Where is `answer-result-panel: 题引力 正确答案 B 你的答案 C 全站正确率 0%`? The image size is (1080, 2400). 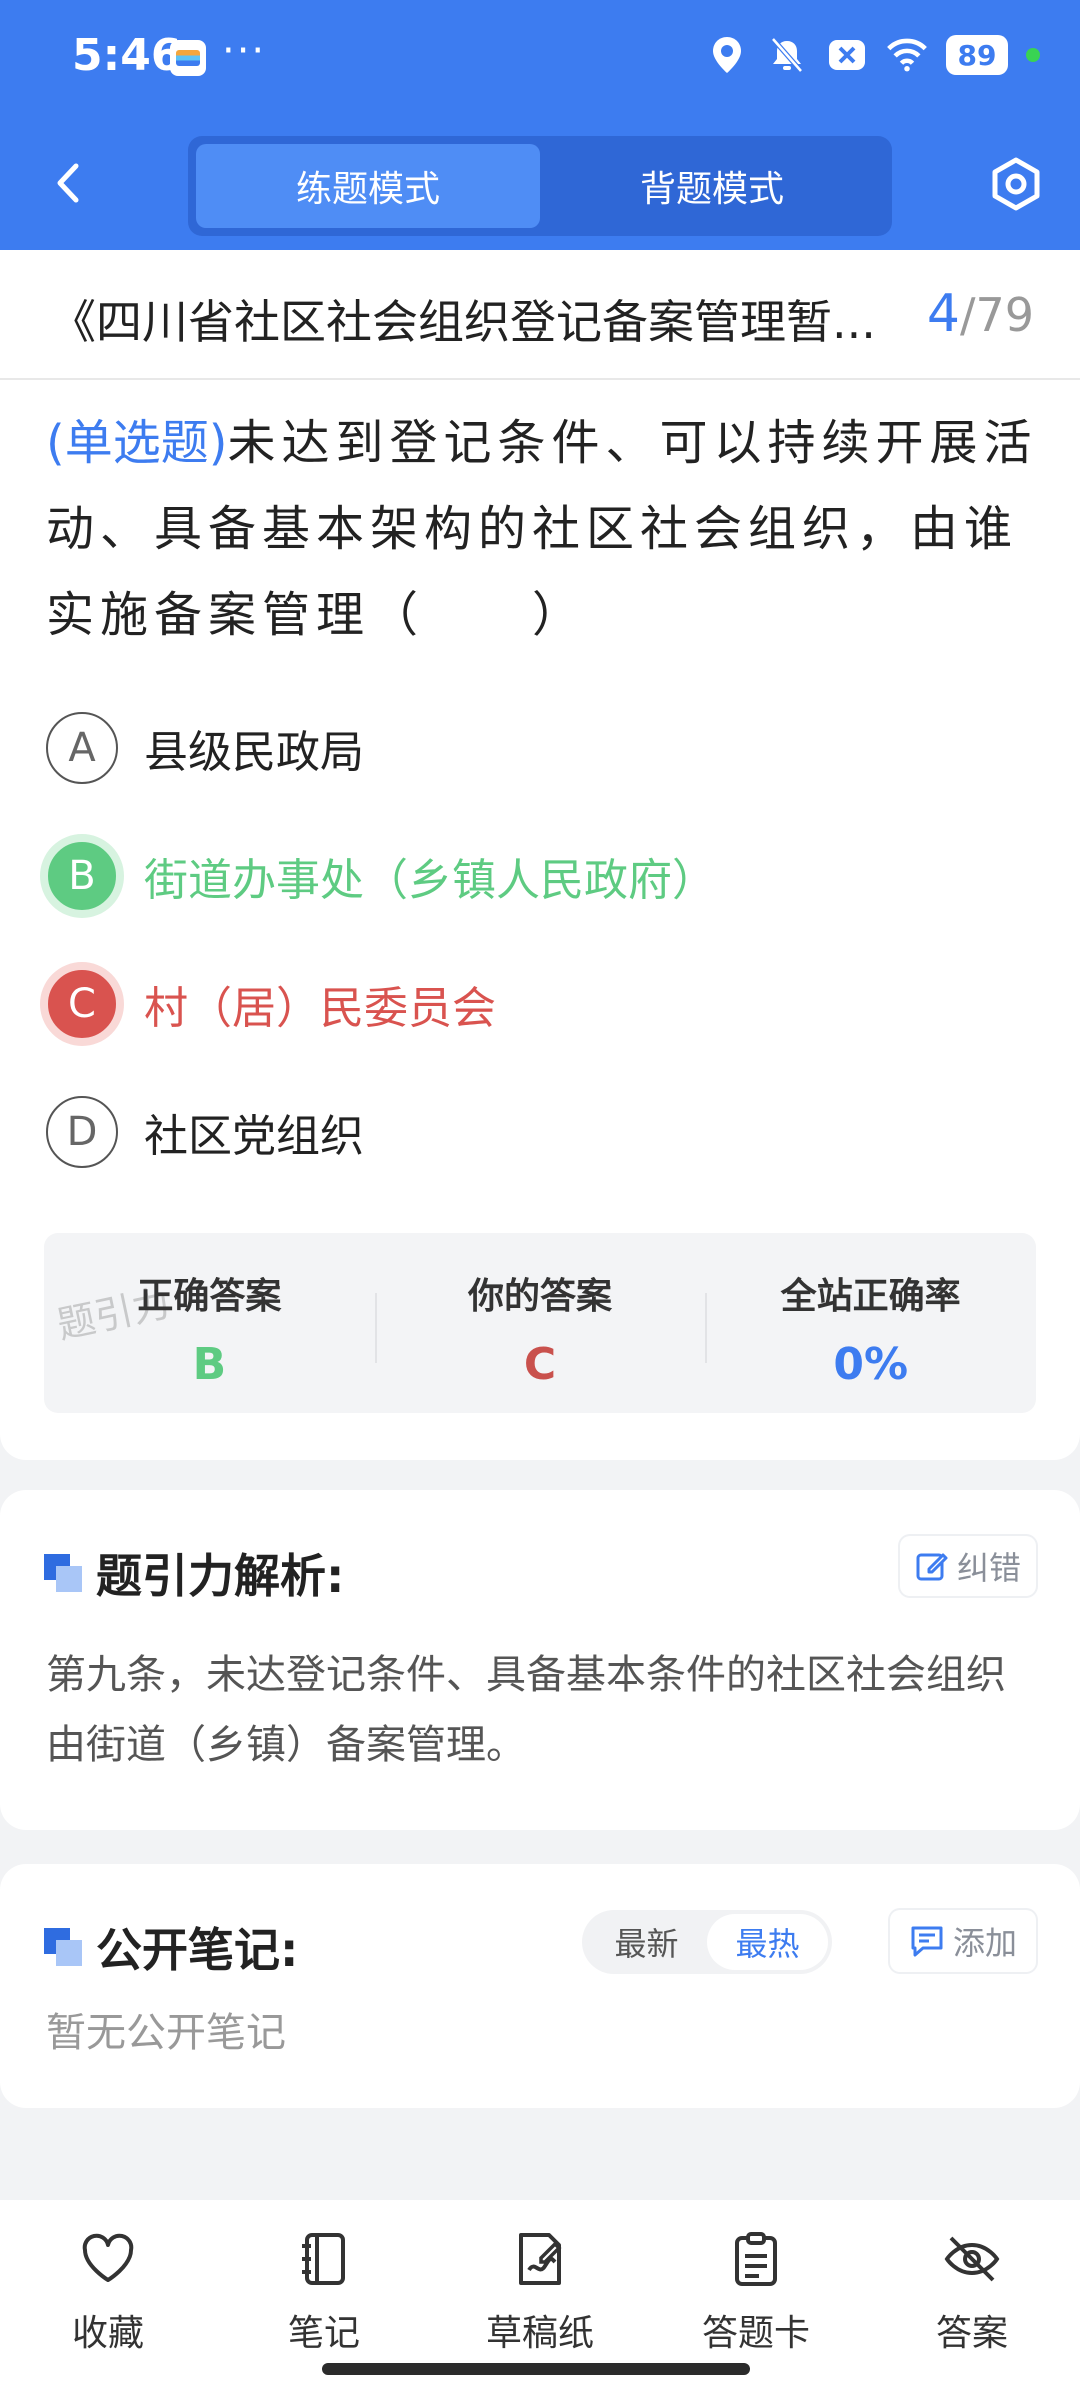 answer-result-panel: 题引力 正确答案 B 你的答案 C 全站正确率 0% is located at coordinates (540, 1323).